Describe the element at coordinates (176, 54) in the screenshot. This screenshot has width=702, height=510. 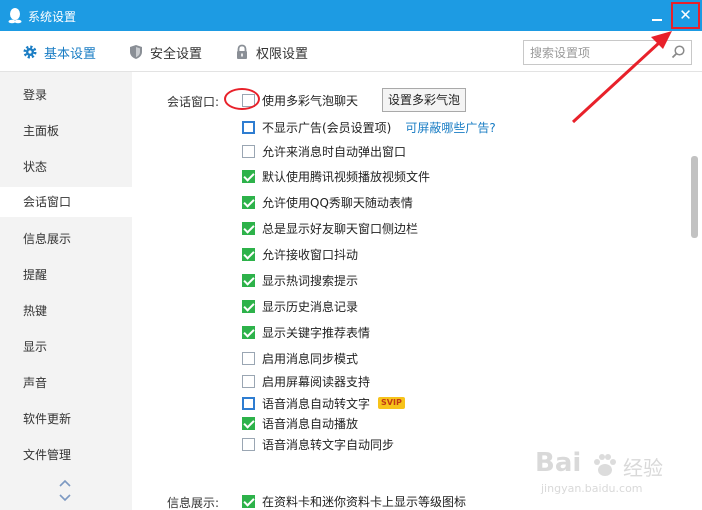
I see `tab-label: 安全设置` at that location.